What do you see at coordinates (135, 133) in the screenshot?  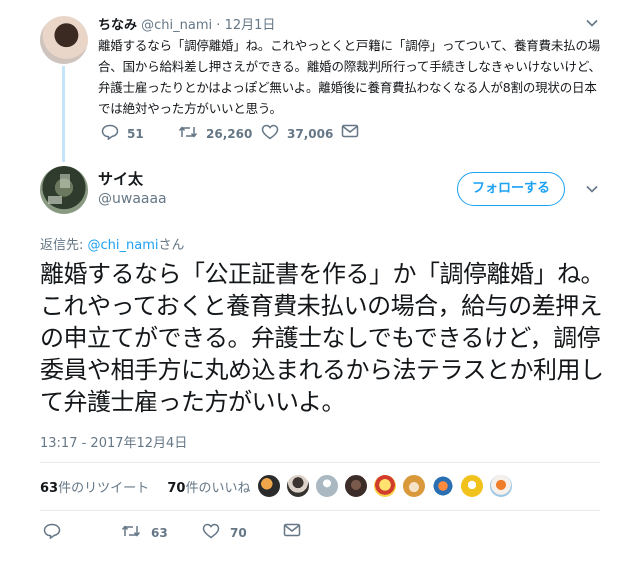 I see `parent-reply-count: 51` at bounding box center [135, 133].